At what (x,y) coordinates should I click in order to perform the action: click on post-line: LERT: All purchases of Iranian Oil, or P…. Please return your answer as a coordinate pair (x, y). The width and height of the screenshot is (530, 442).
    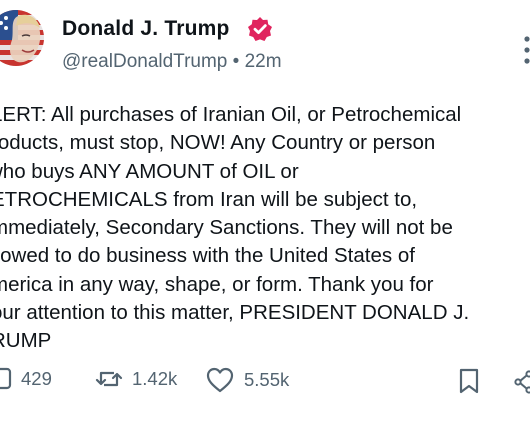
    Looking at the image, I should click on (231, 114).